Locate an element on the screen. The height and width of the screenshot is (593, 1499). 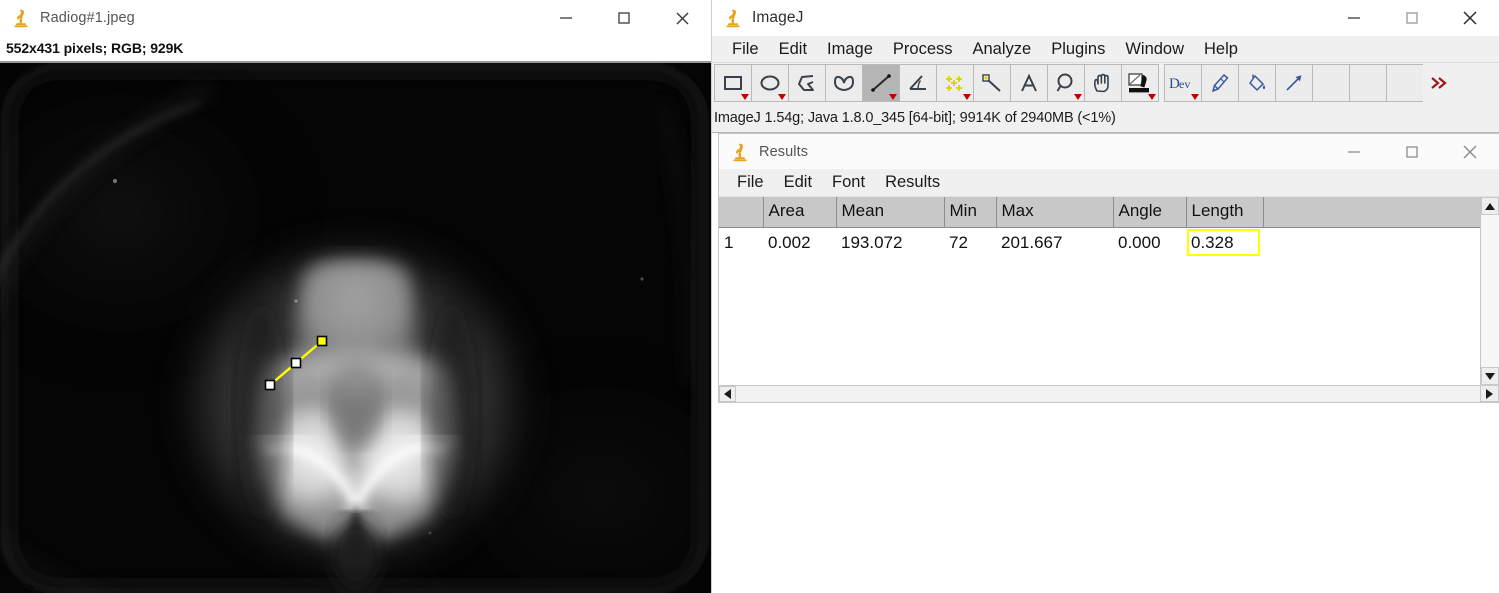
angle-tool is located at coordinates (918, 83).